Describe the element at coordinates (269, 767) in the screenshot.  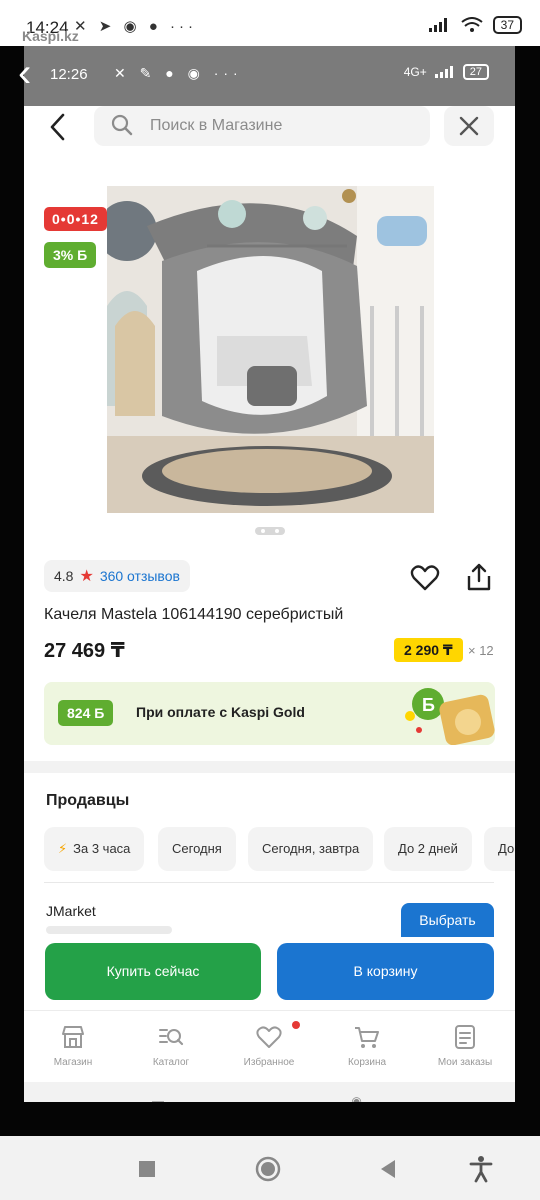
I see `section-divider` at that location.